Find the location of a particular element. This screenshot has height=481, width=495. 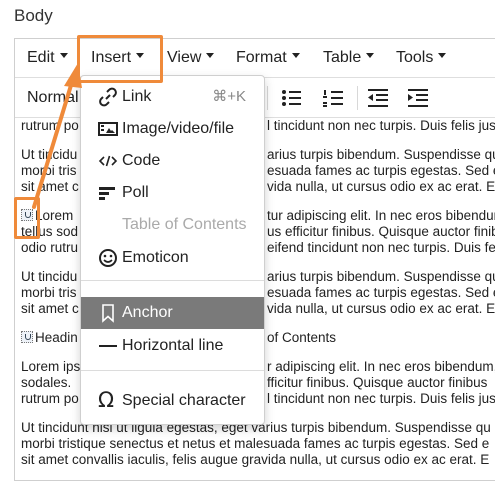

text-fragment: odio rutru is located at coordinates (50, 247).